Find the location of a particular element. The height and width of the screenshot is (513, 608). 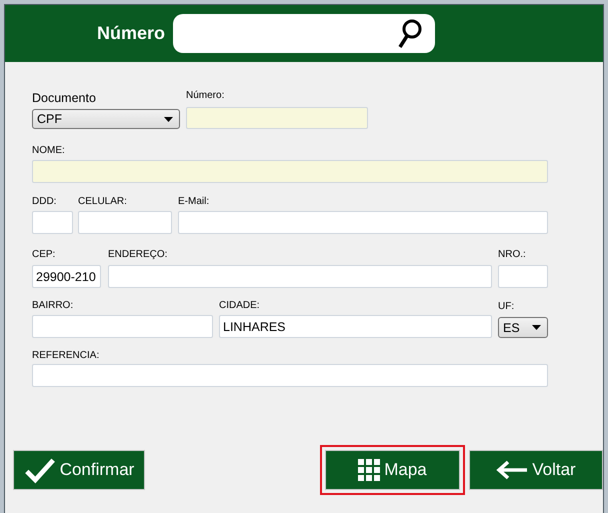

text-field: 29900-210 is located at coordinates (66, 276).